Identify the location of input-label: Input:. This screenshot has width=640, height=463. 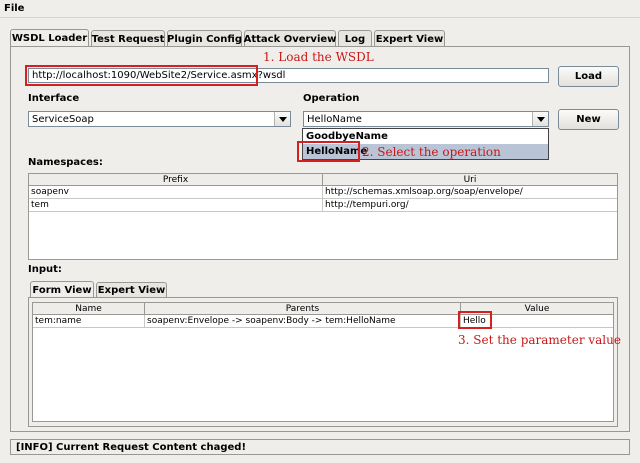
(45, 269).